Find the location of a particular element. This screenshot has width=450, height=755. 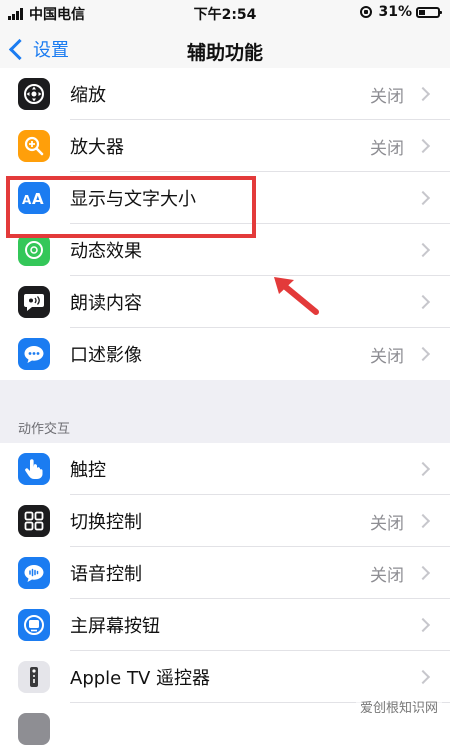

tv-remote-icon is located at coordinates (34, 677).